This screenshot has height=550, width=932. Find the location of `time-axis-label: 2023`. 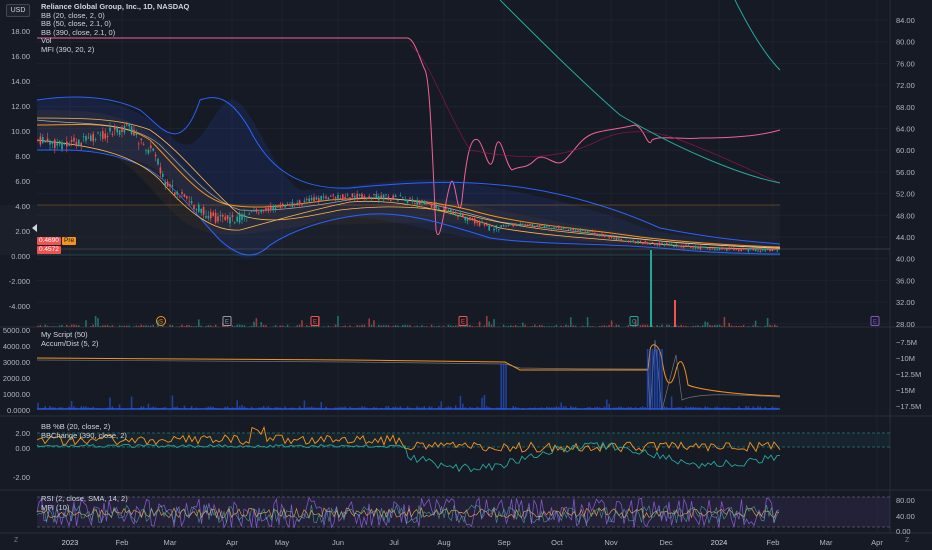

time-axis-label: 2023 is located at coordinates (70, 542).